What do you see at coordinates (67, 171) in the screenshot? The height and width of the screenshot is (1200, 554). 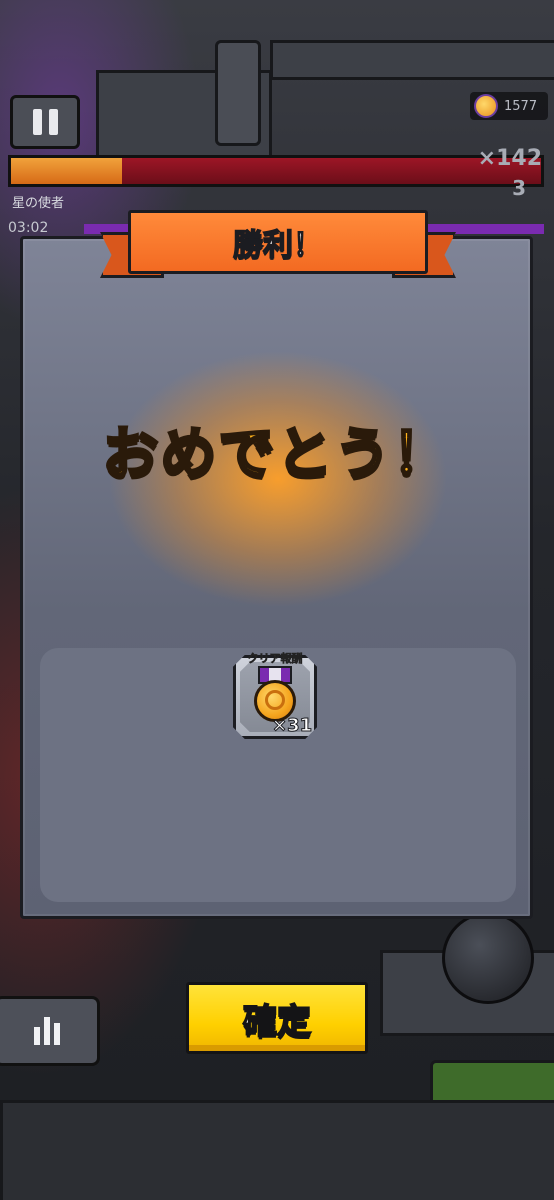 I see `boss-hp-fill` at bounding box center [67, 171].